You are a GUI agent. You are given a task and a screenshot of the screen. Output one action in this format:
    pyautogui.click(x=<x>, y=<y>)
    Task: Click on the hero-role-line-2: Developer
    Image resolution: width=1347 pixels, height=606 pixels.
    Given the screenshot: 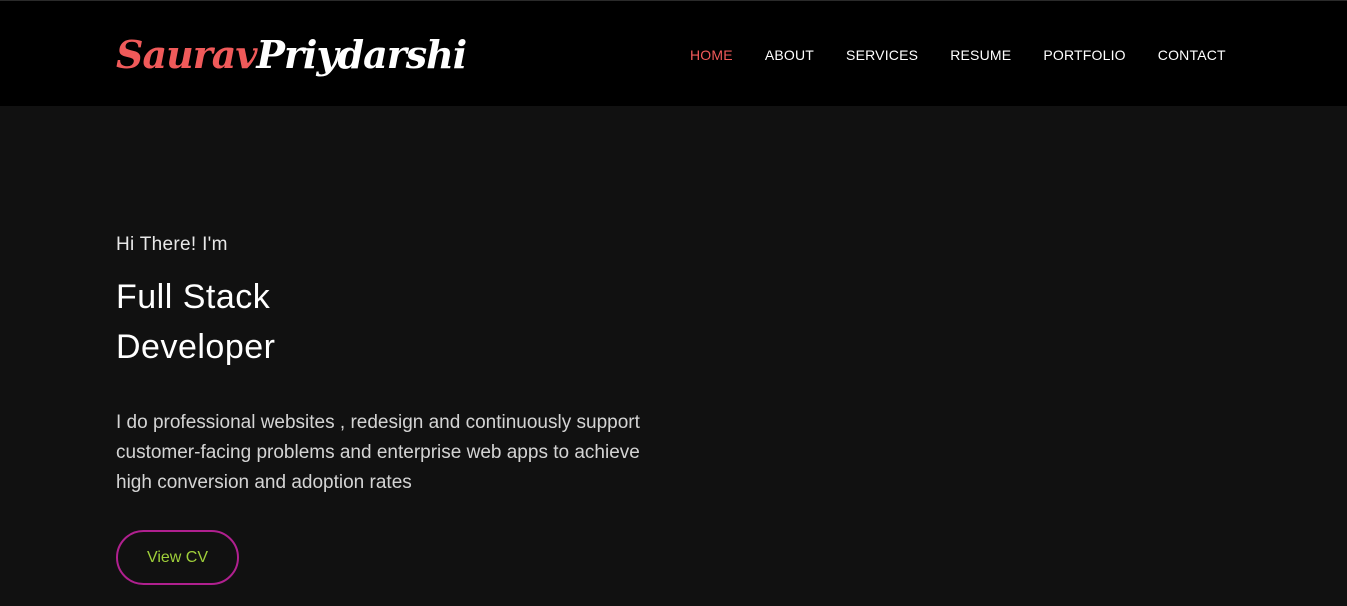 What is the action you would take?
    pyautogui.click(x=196, y=347)
    